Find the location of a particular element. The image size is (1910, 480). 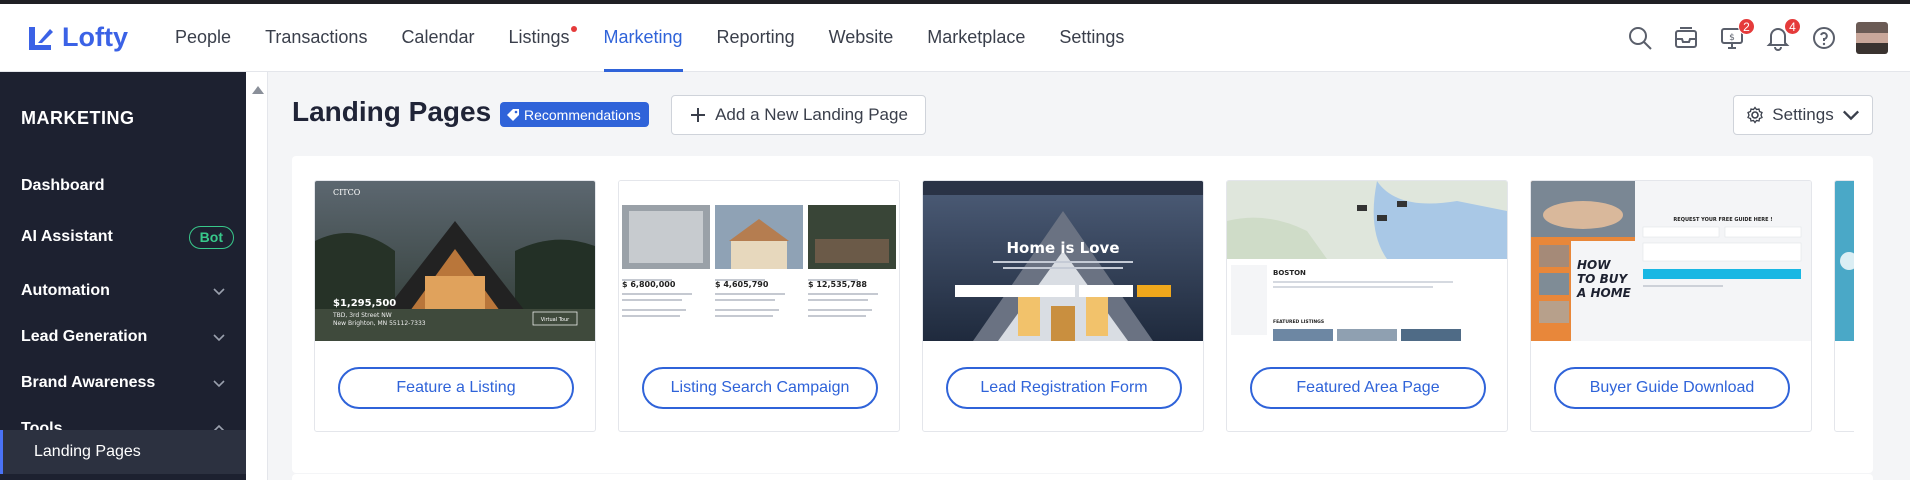

settings-dropdown-button: Settings is located at coordinates (1803, 115).